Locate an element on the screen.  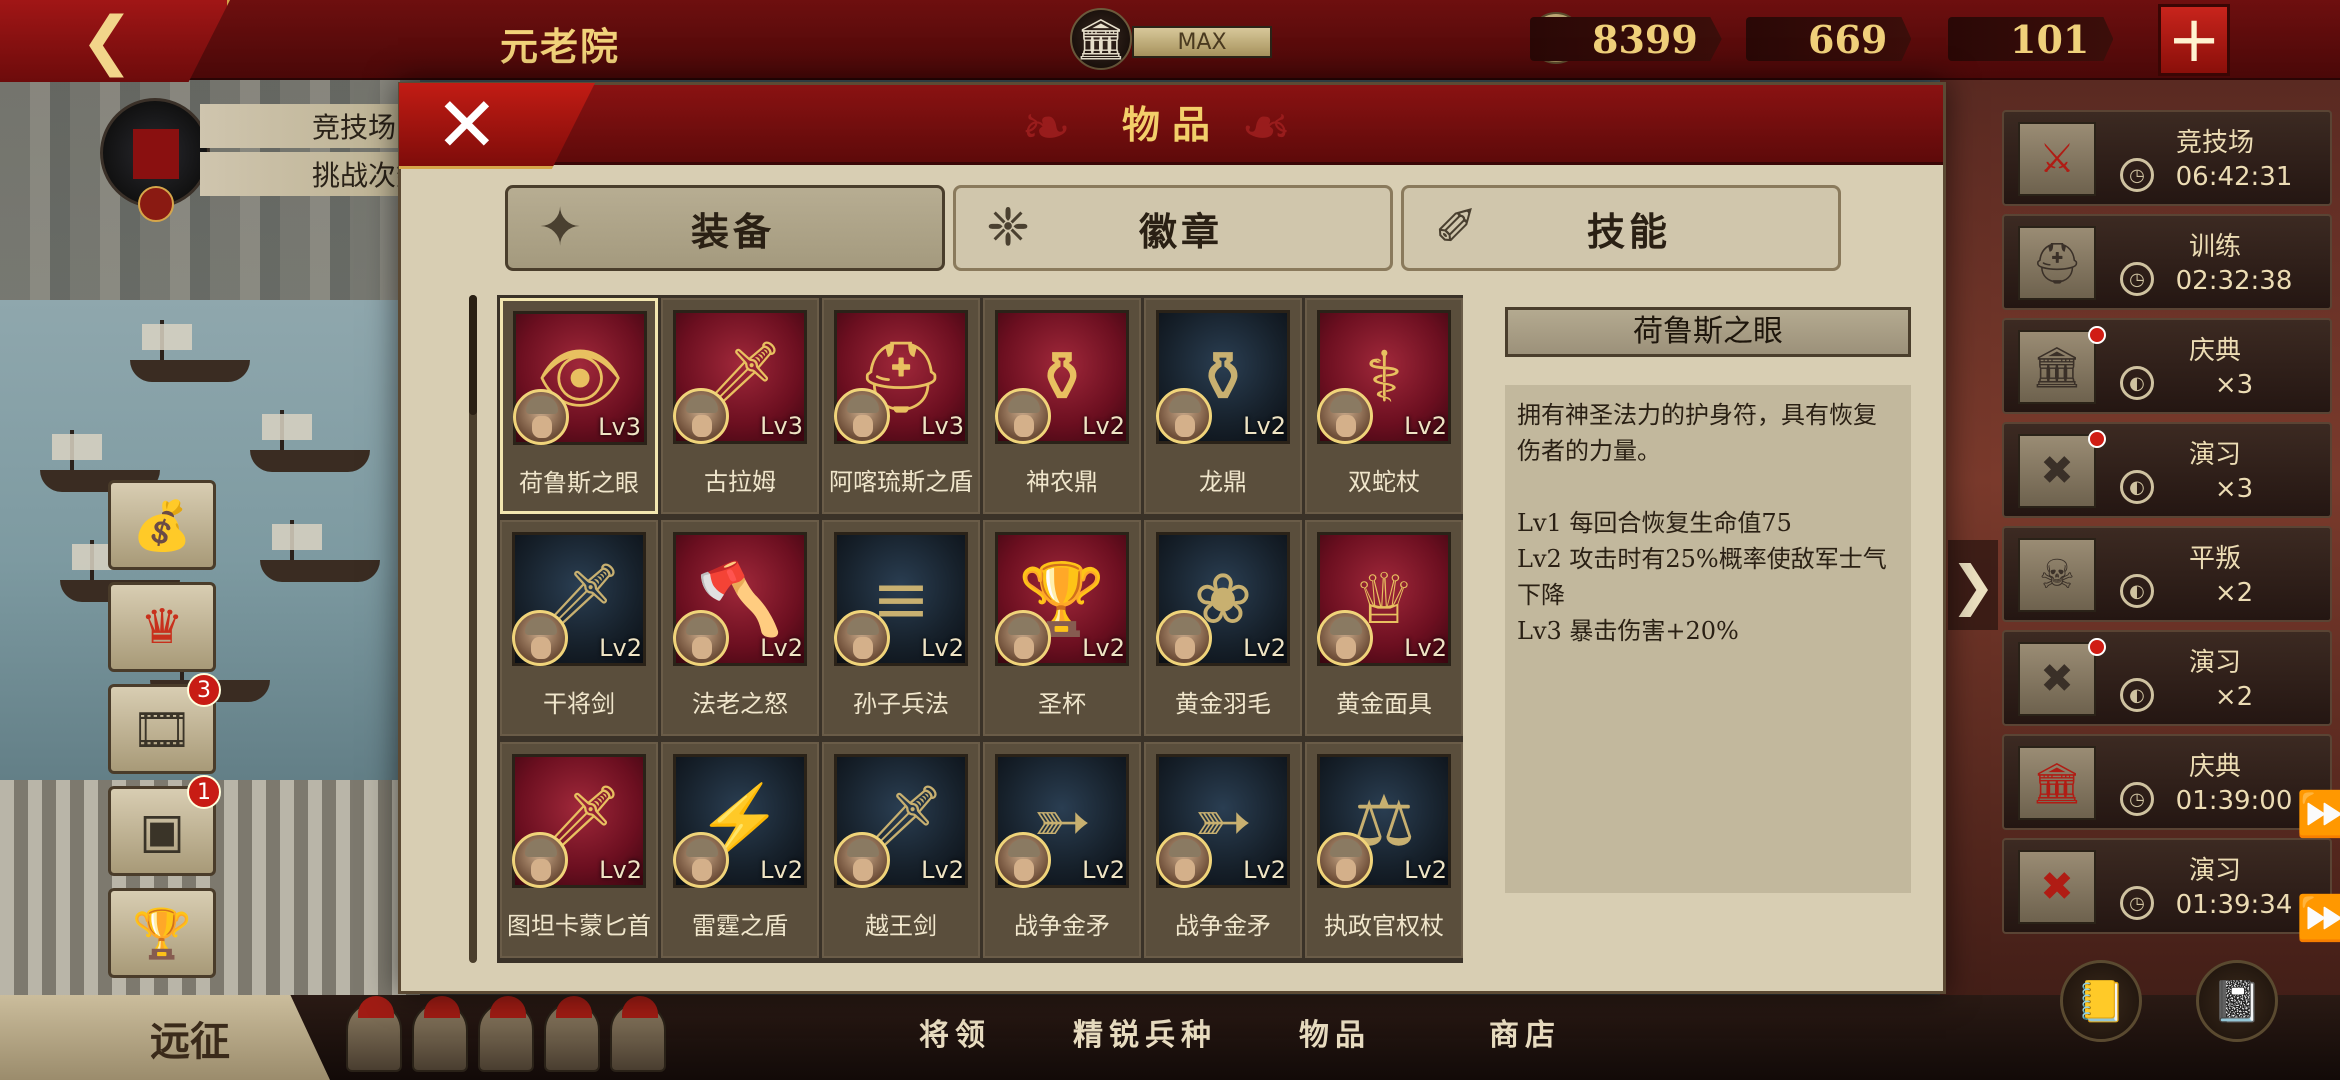
book-gold-button: 📒 is located at coordinates (2101, 1001).